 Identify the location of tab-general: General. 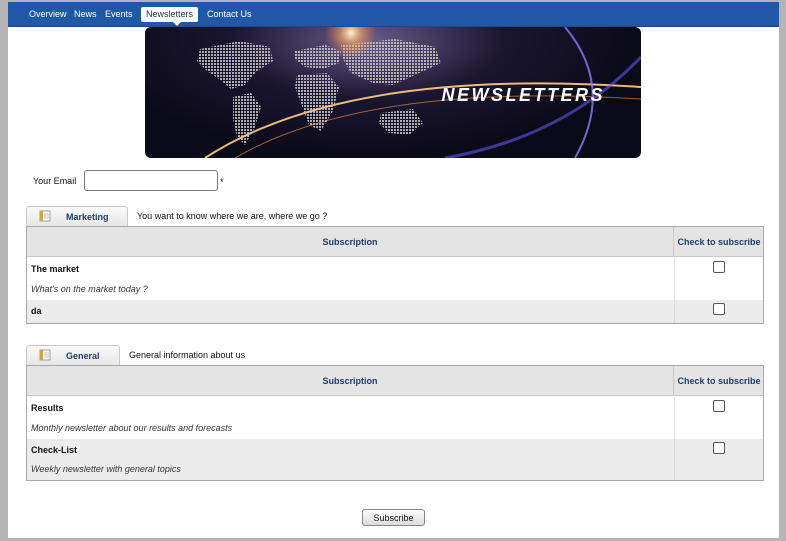
(73, 355).